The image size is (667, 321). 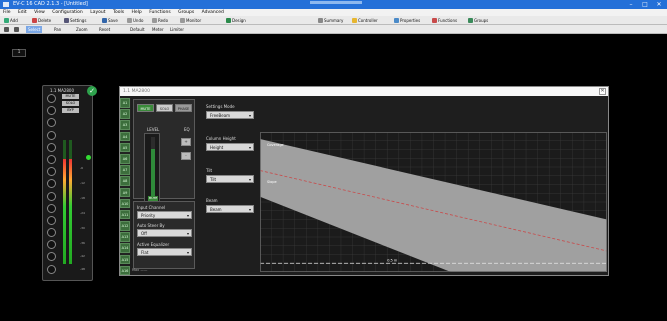 What do you see at coordinates (153, 173) in the screenshot?
I see `fader-fill` at bounding box center [153, 173].